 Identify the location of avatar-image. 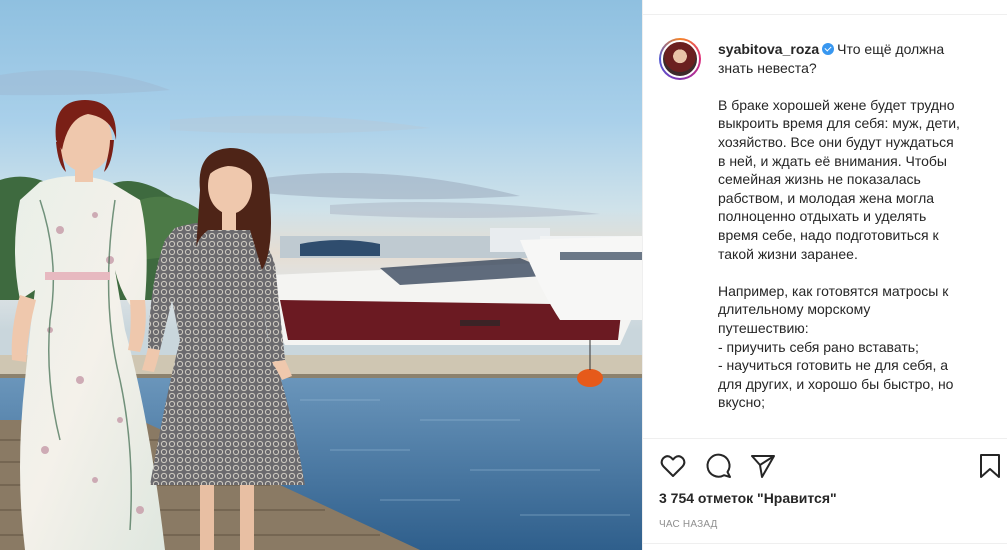
(680, 59).